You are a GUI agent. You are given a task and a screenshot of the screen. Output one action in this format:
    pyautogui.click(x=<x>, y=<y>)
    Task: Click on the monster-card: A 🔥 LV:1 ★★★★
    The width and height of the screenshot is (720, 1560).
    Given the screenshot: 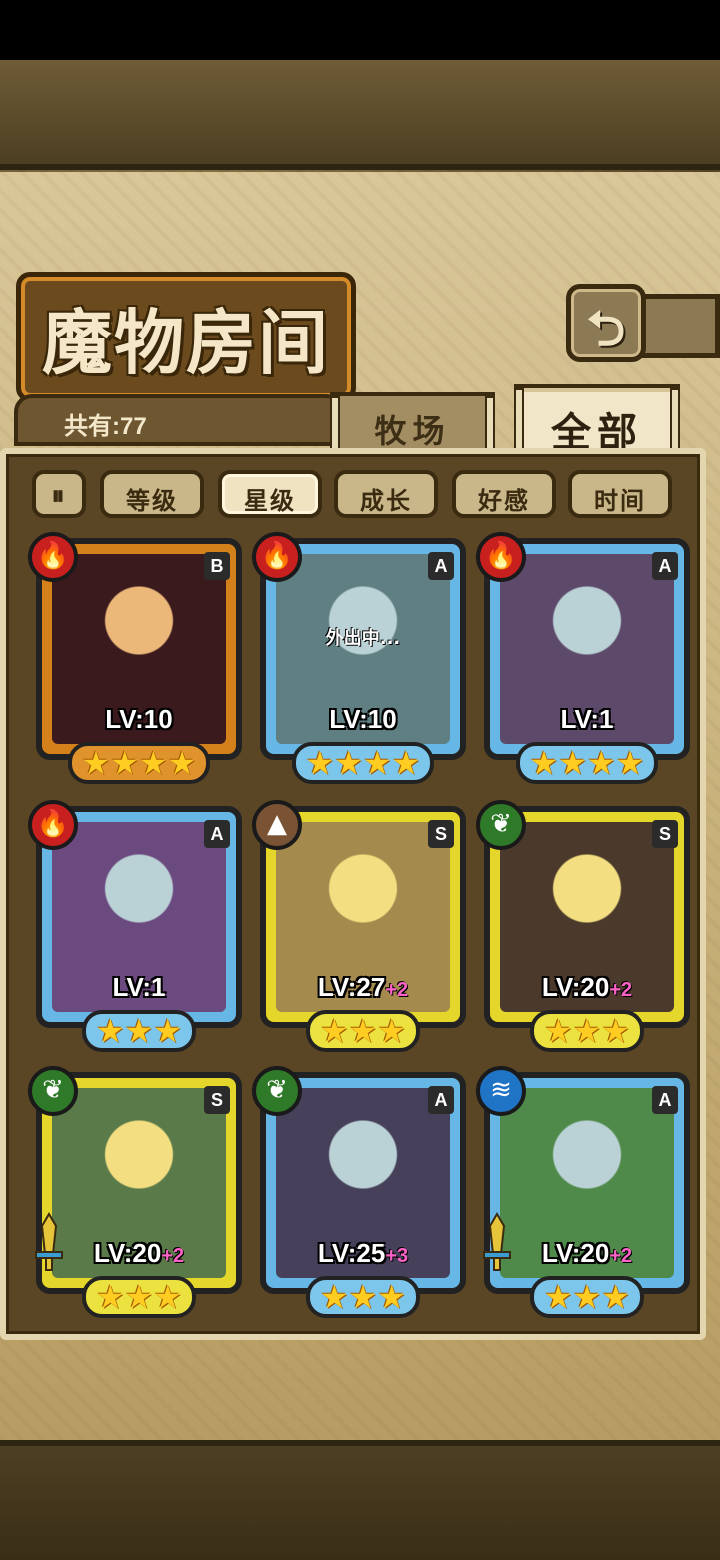 What is the action you would take?
    pyautogui.click(x=583, y=658)
    